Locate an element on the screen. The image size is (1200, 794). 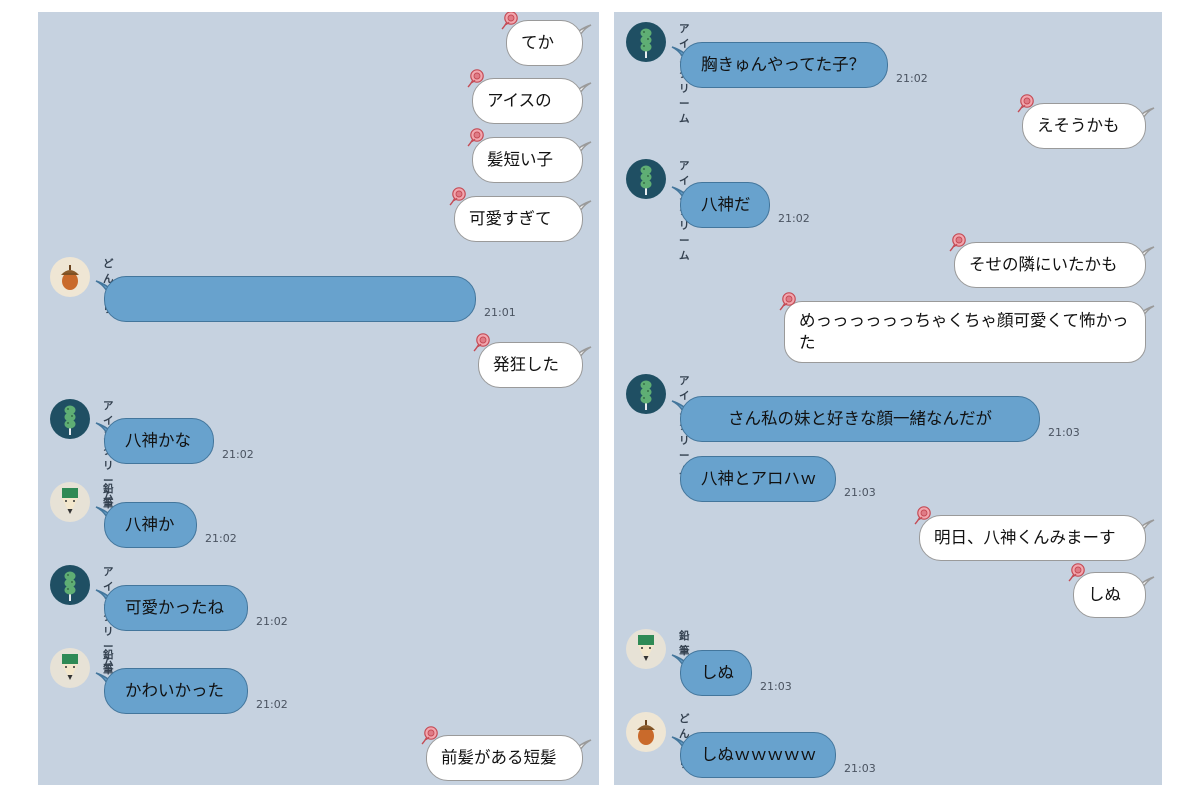
message-time: 21:01 is located at coordinates (500, 312).